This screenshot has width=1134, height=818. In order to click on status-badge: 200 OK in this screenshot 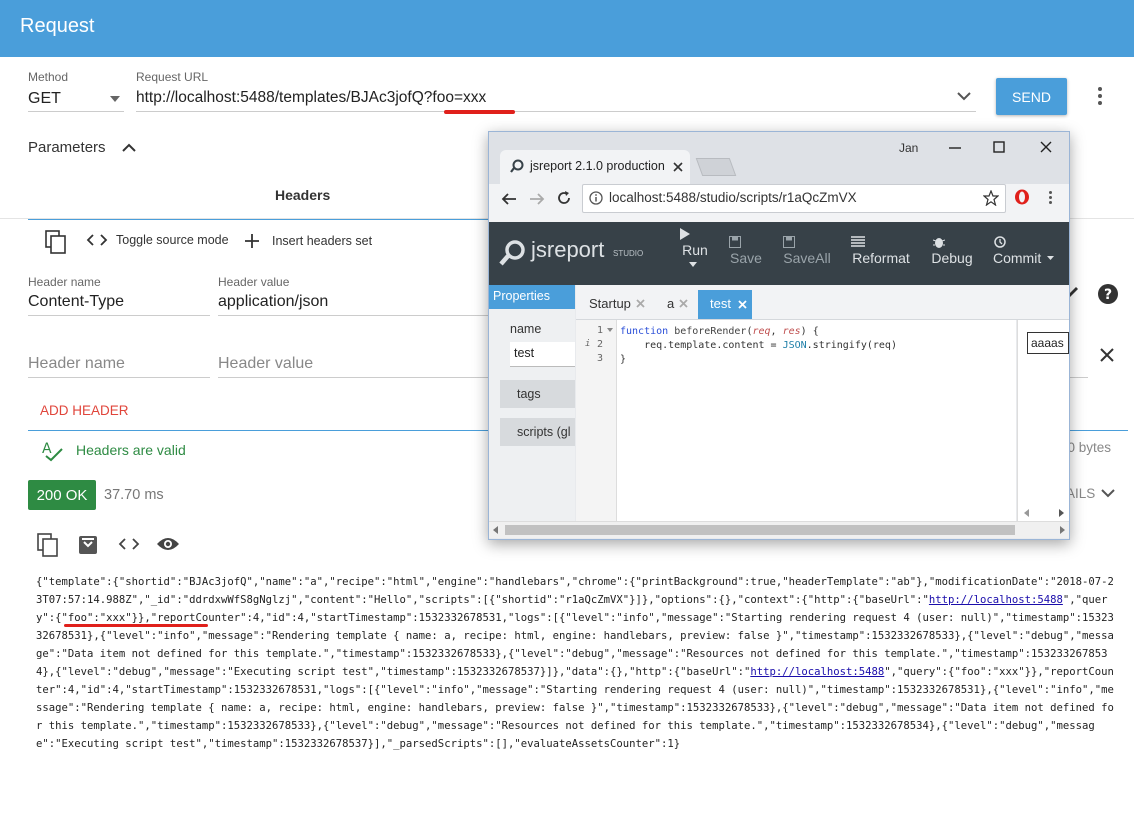, I will do `click(62, 495)`.